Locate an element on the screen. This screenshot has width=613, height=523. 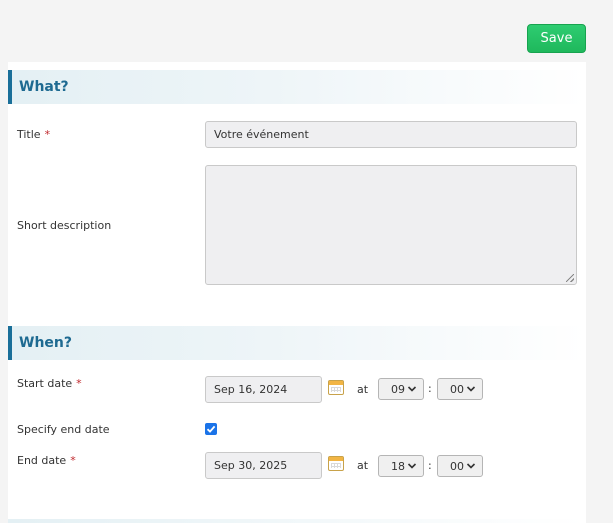
end-minute-select: 00 is located at coordinates (460, 466).